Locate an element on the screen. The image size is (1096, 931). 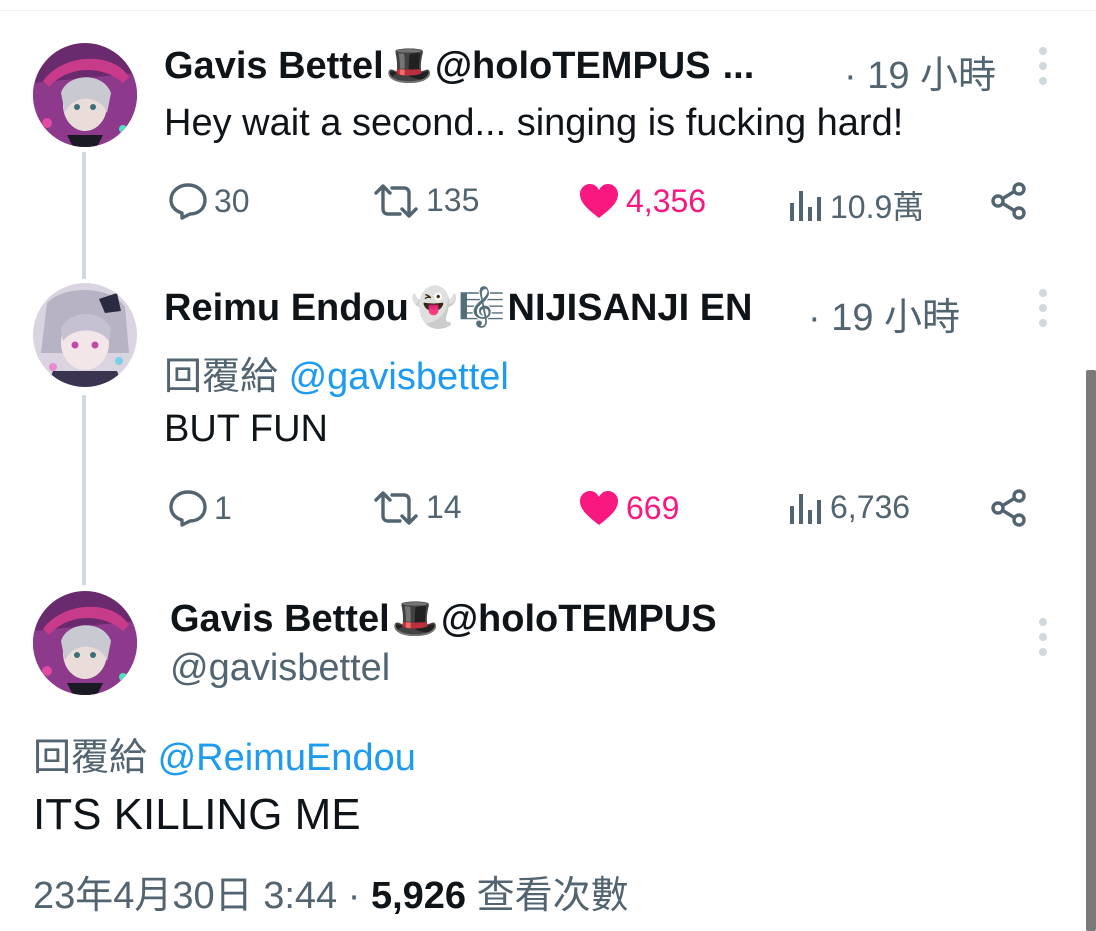
top-divider is located at coordinates (548, 10).